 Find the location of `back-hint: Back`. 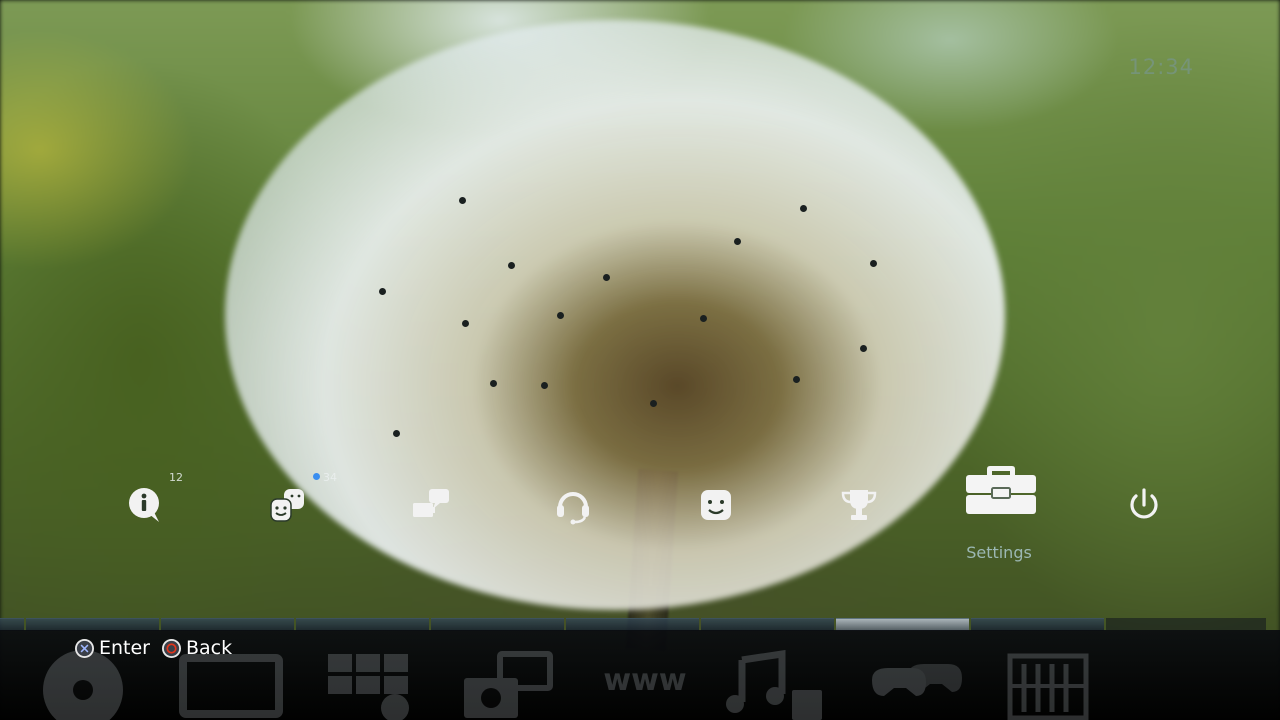

back-hint: Back is located at coordinates (197, 648).